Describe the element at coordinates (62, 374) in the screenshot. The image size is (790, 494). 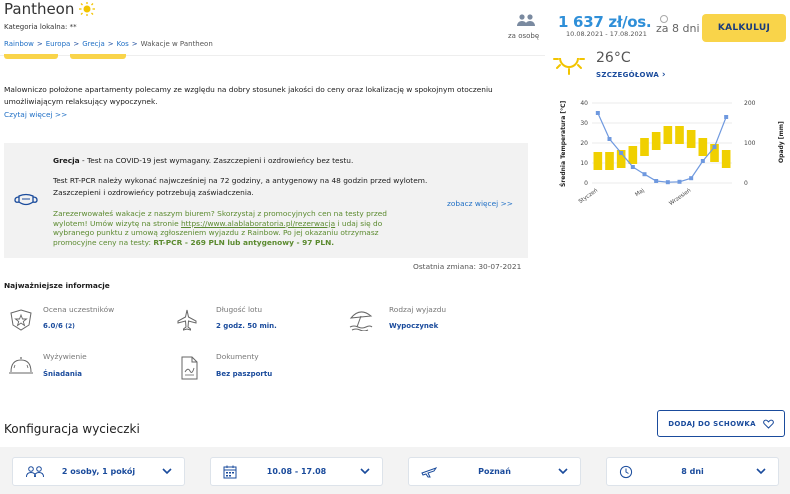
I see `board-type: Śniadania` at that location.